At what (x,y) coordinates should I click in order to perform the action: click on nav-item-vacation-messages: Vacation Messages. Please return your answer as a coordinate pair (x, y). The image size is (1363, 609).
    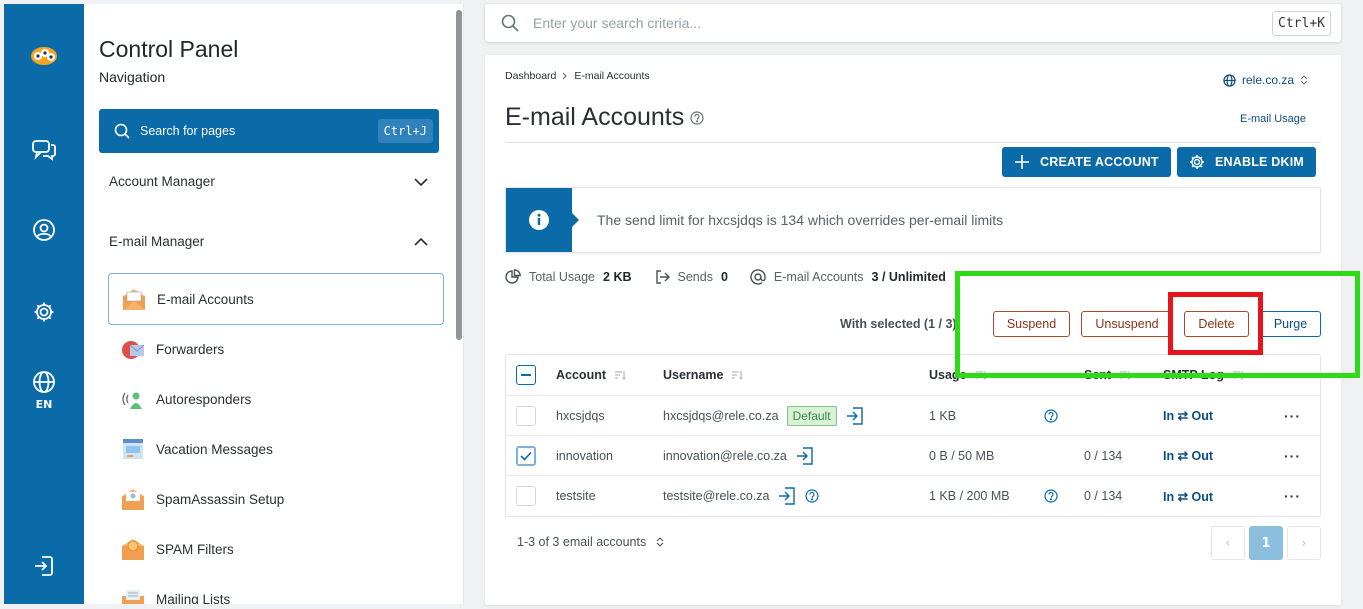
    Looking at the image, I should click on (276, 449).